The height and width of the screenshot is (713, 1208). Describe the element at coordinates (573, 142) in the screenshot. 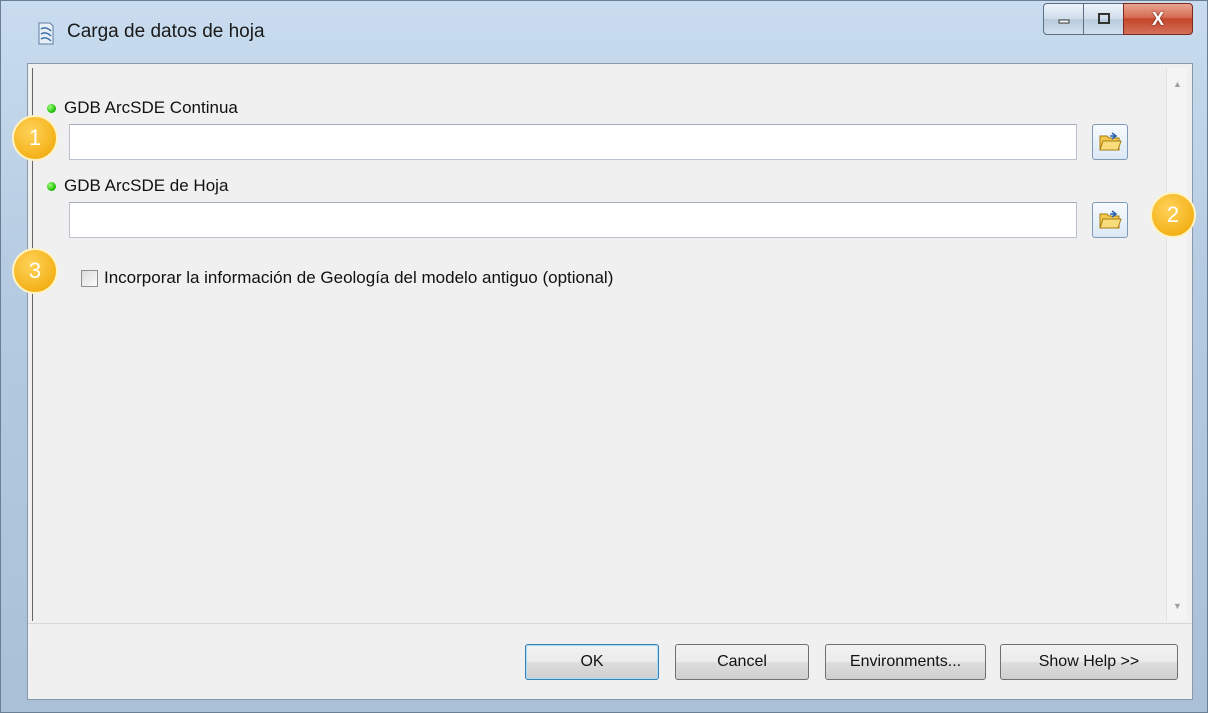

I see `gdb-continua-input` at that location.